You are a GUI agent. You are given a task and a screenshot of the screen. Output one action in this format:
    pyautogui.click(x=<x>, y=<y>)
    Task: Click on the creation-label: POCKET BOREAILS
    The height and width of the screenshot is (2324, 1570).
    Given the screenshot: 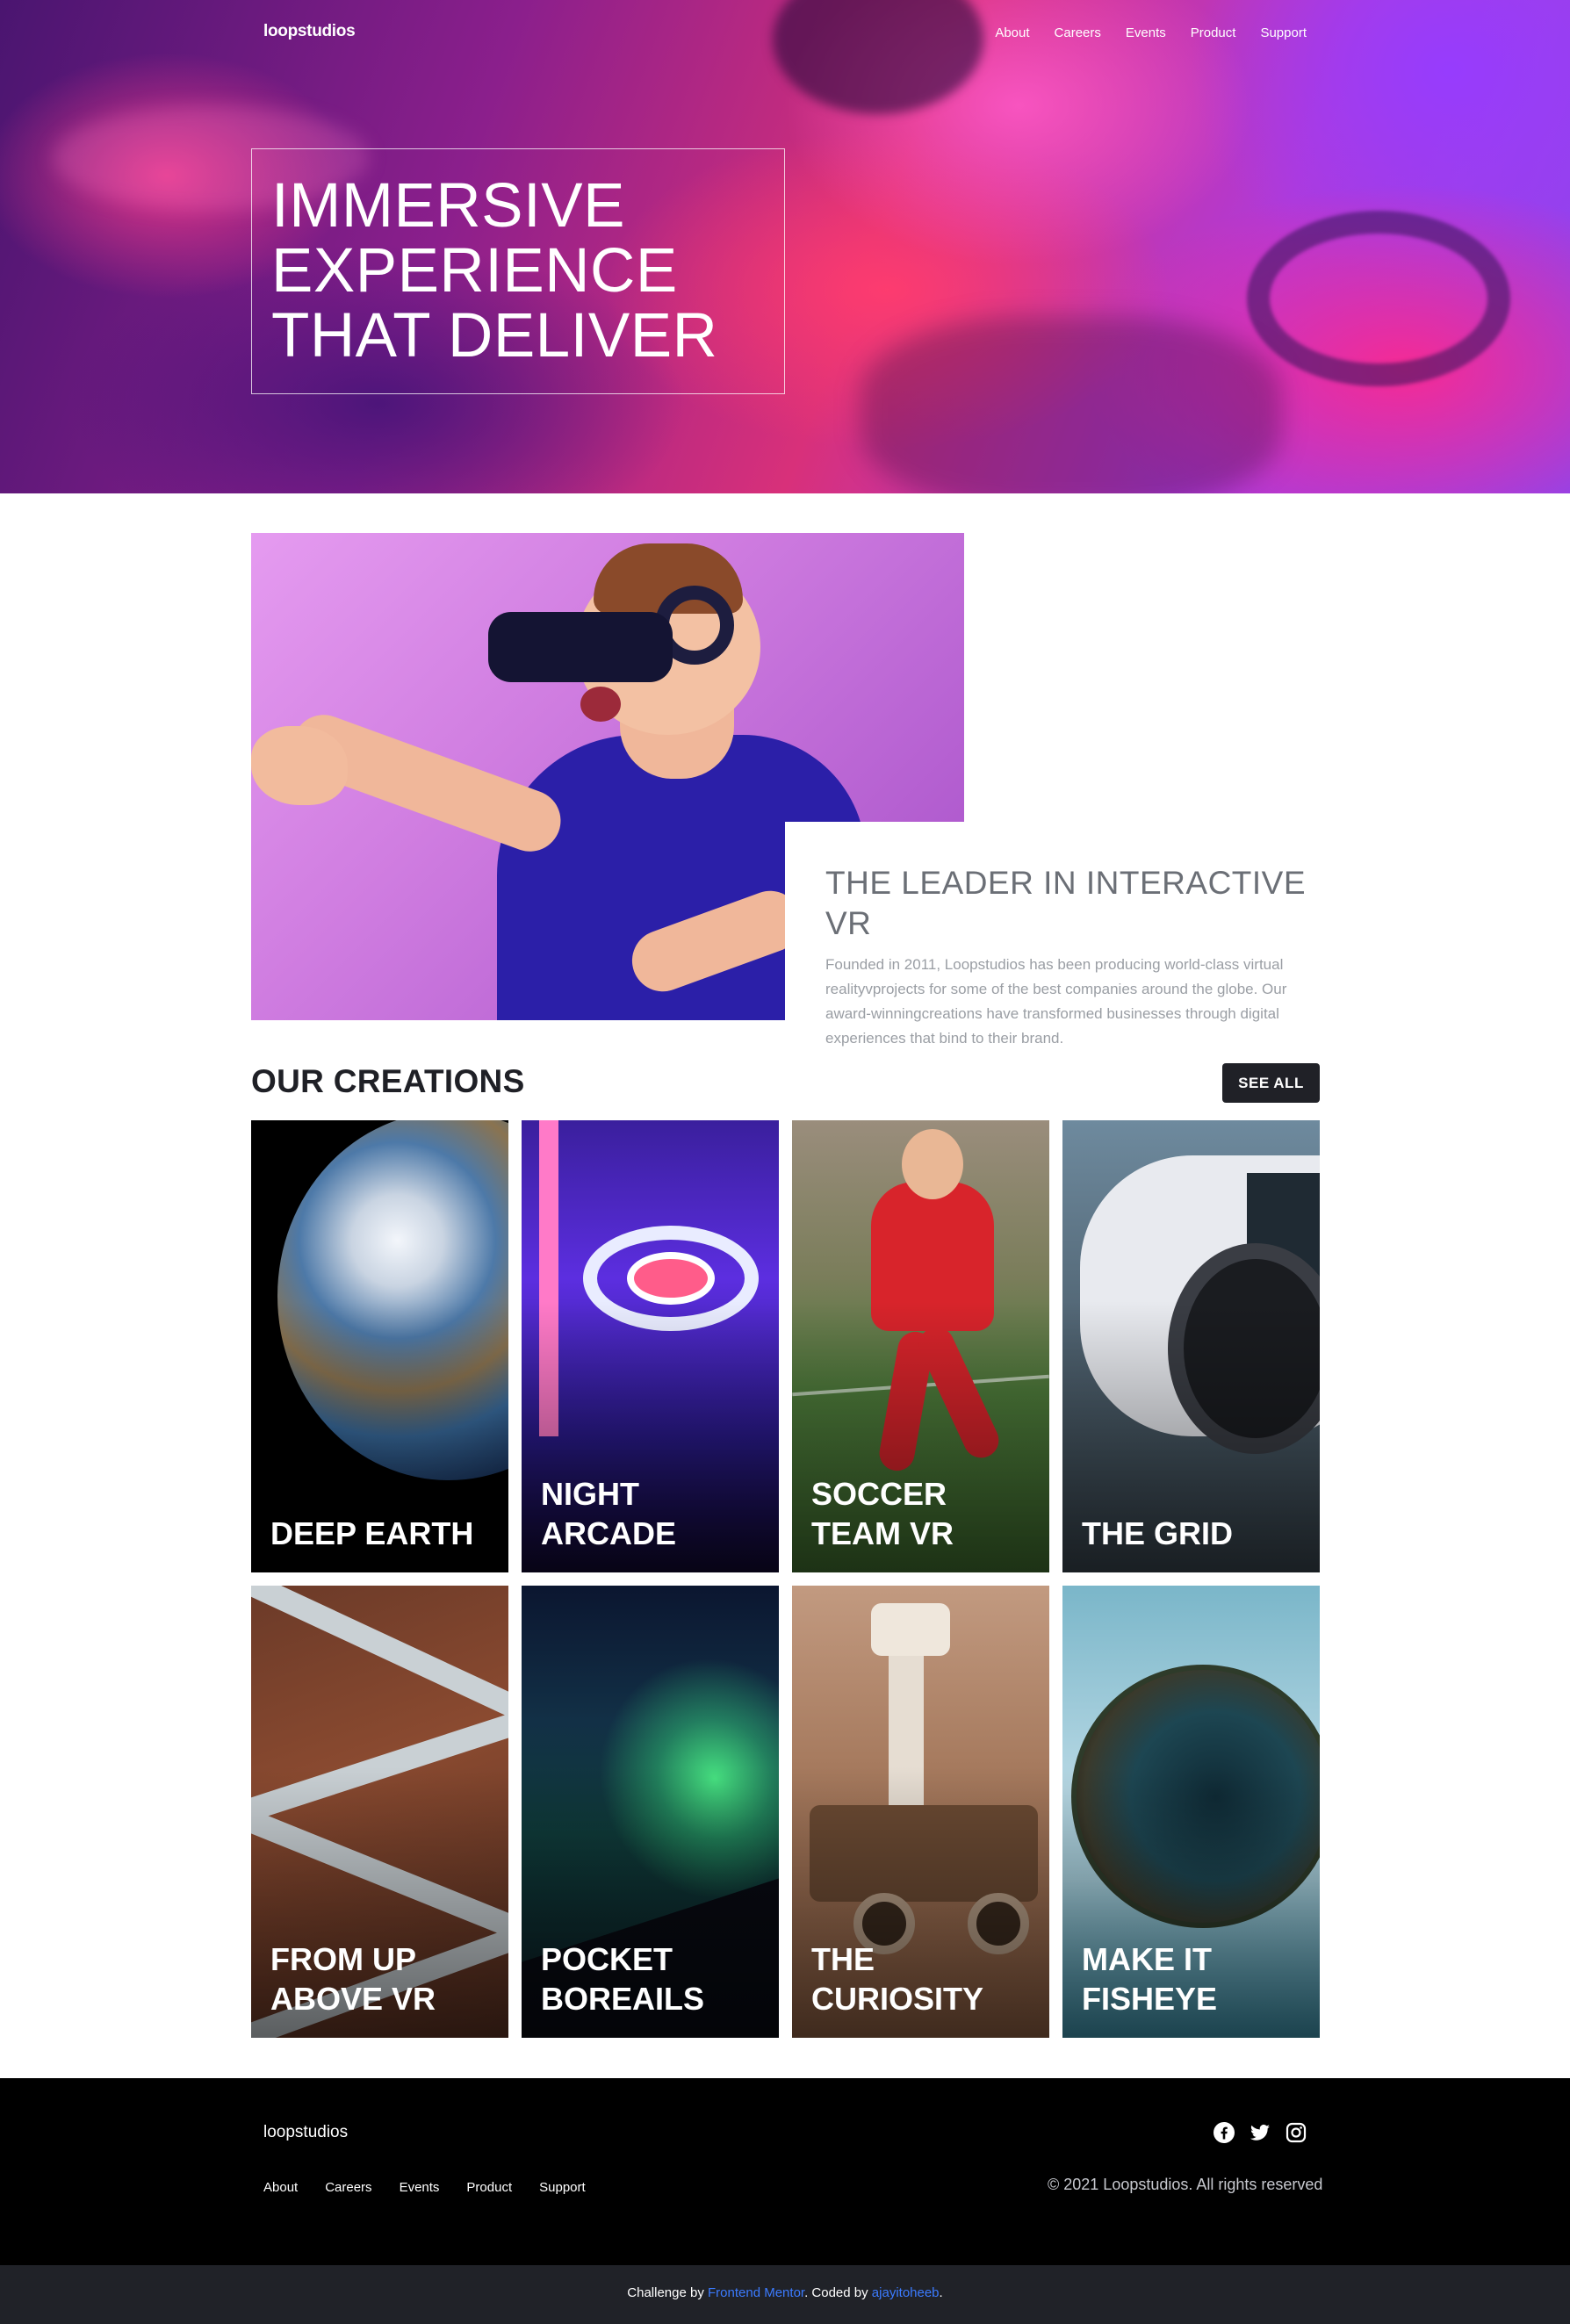 What is the action you would take?
    pyautogui.click(x=623, y=1979)
    